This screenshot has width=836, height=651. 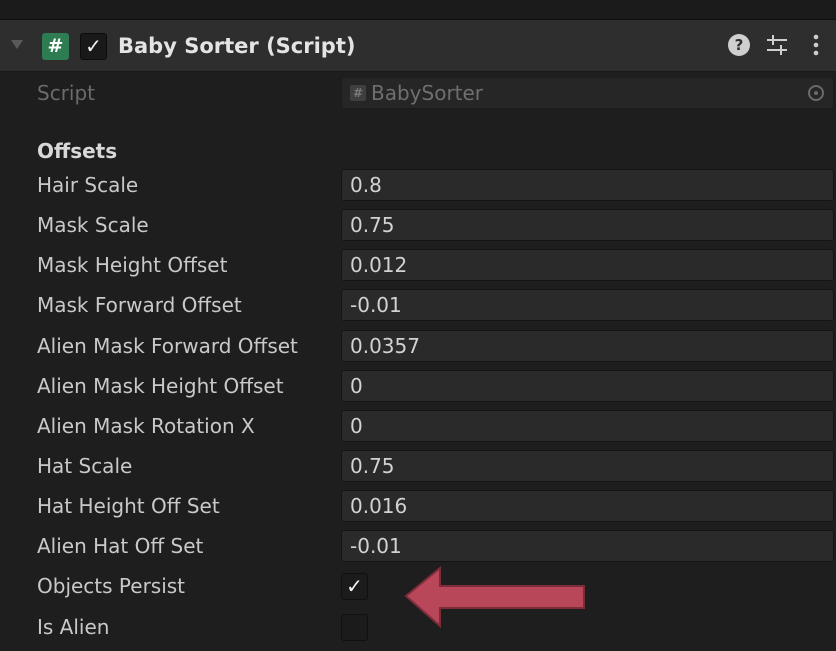 I want to click on script-row: Script # BabySorter, so click(x=418, y=93).